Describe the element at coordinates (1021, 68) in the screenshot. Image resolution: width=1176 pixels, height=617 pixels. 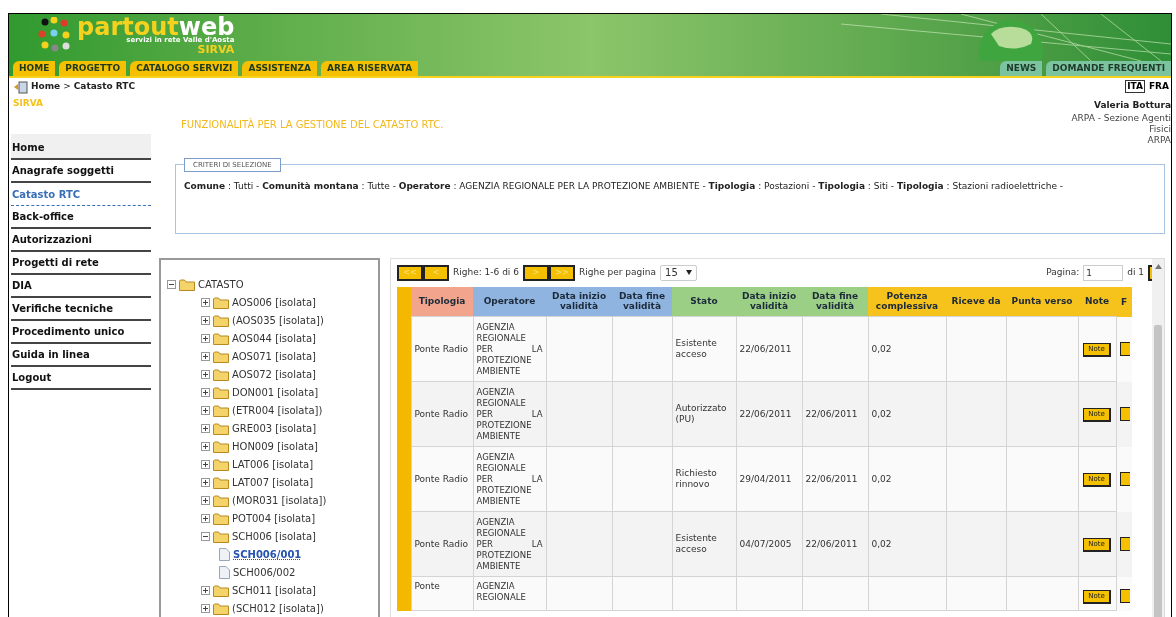
I see `nav-tab: NEWS` at that location.